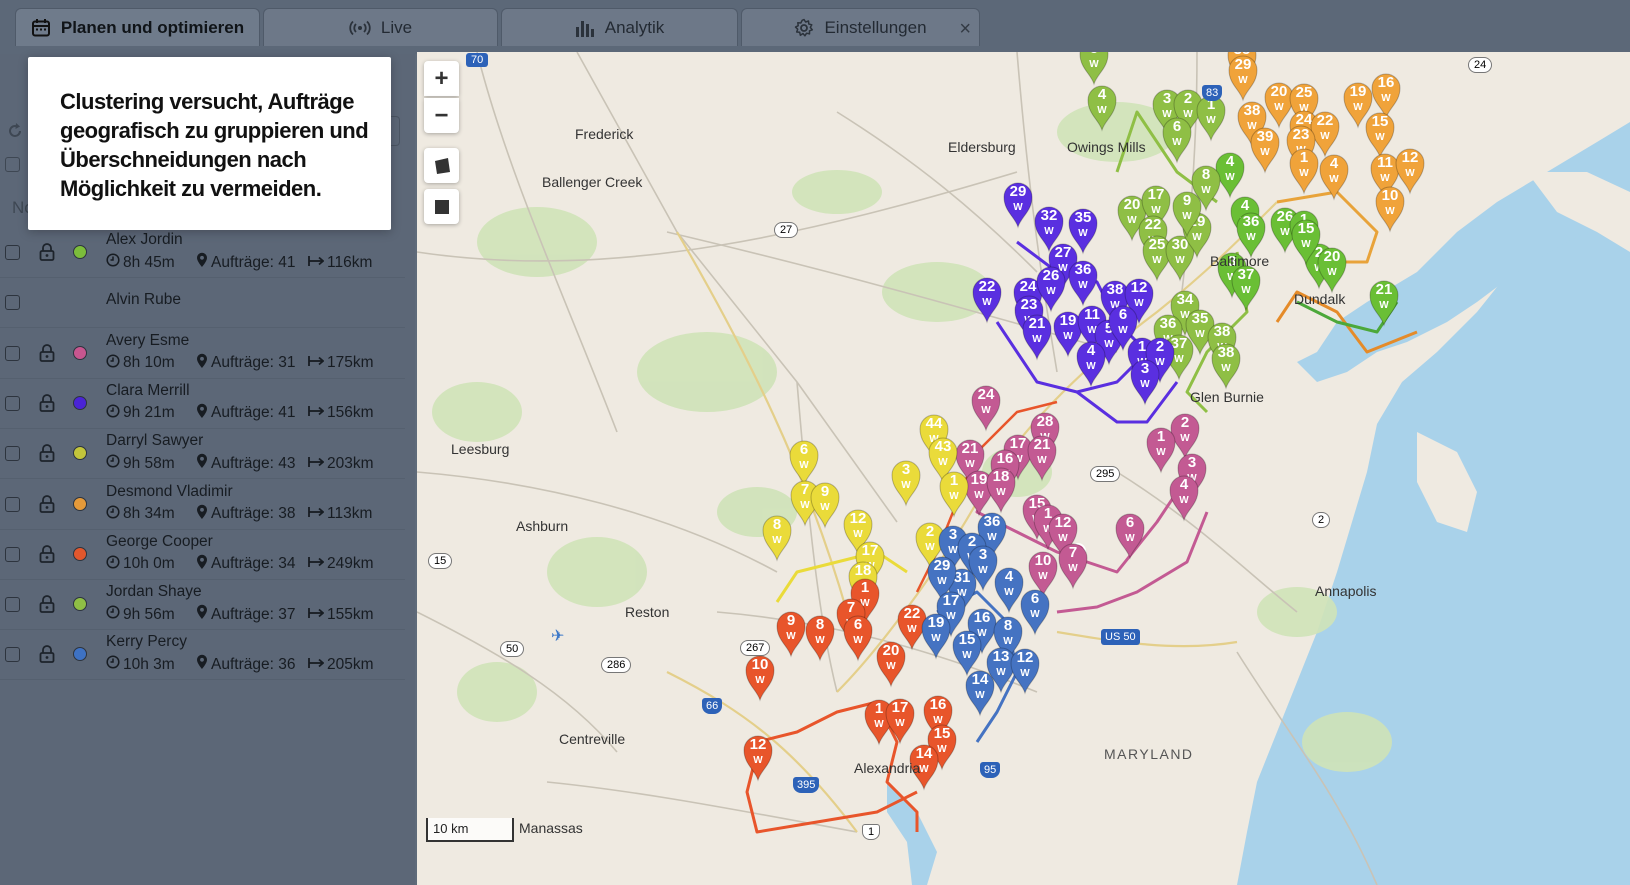 This screenshot has height=885, width=1630. What do you see at coordinates (1001, 490) in the screenshot?
I see `order-marker: 18 W` at bounding box center [1001, 490].